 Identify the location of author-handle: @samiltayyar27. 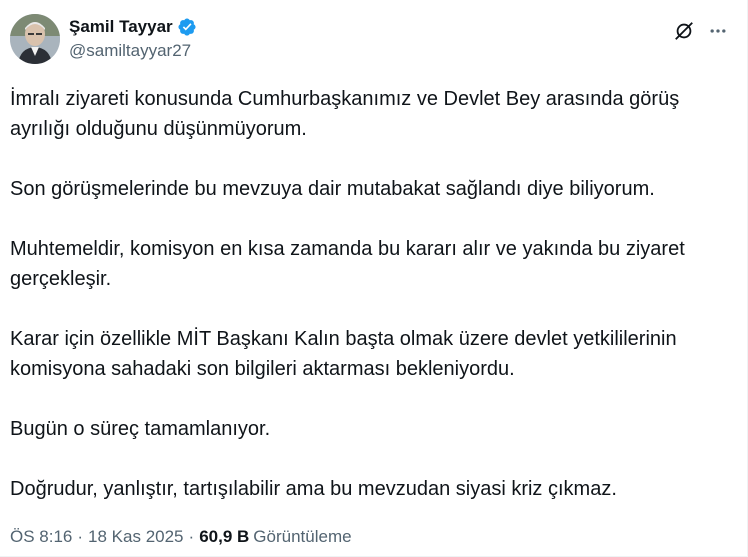
(133, 51).